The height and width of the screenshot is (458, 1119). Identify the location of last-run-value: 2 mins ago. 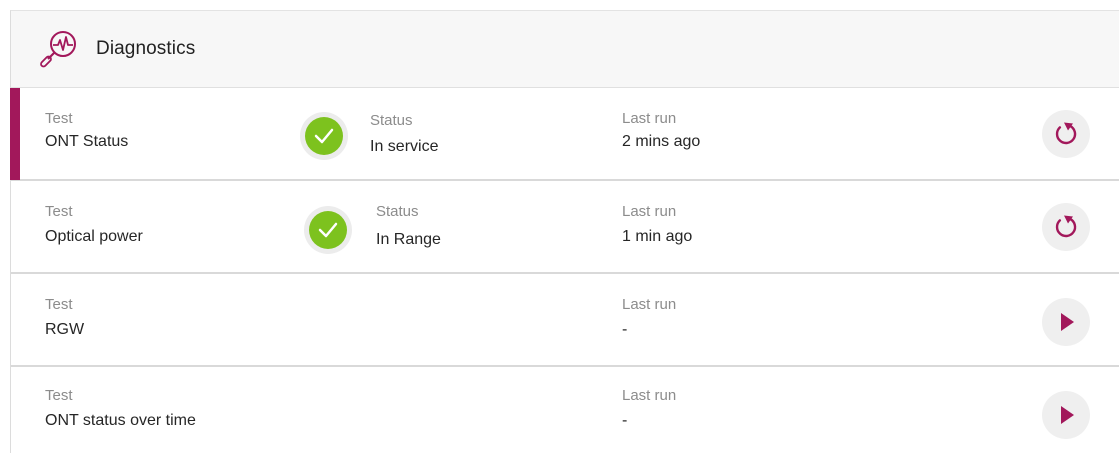
(661, 141).